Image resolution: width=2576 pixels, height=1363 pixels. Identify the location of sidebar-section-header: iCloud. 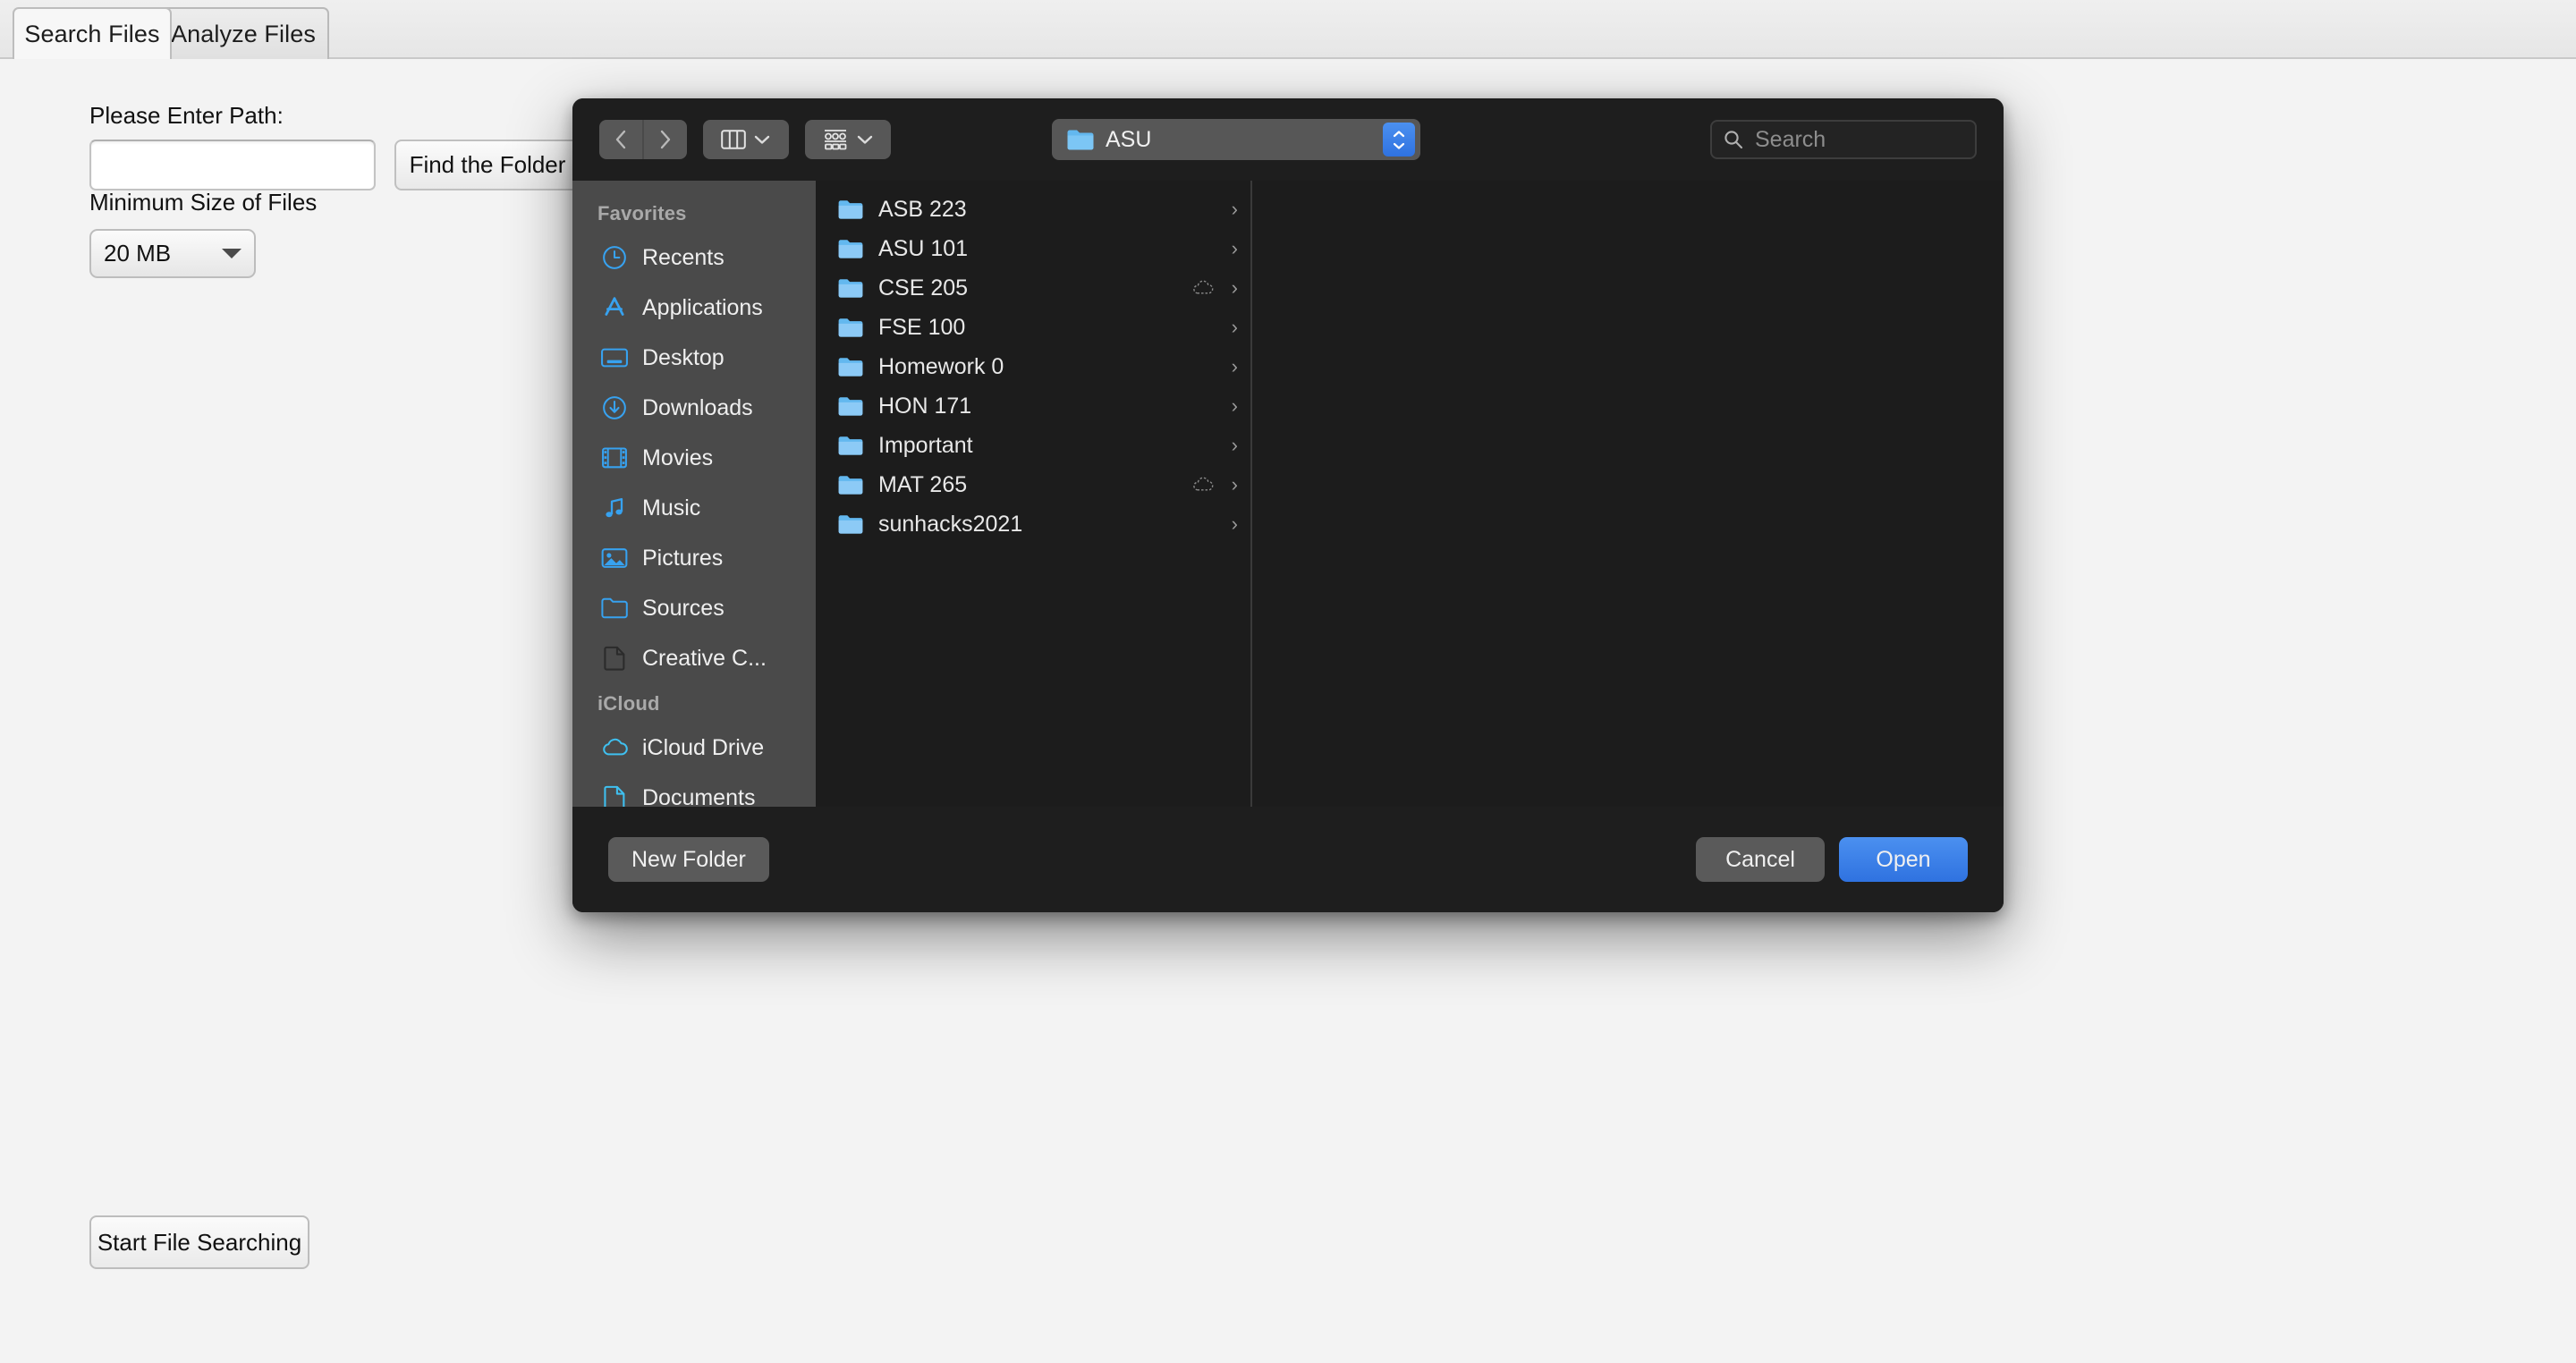
(628, 704).